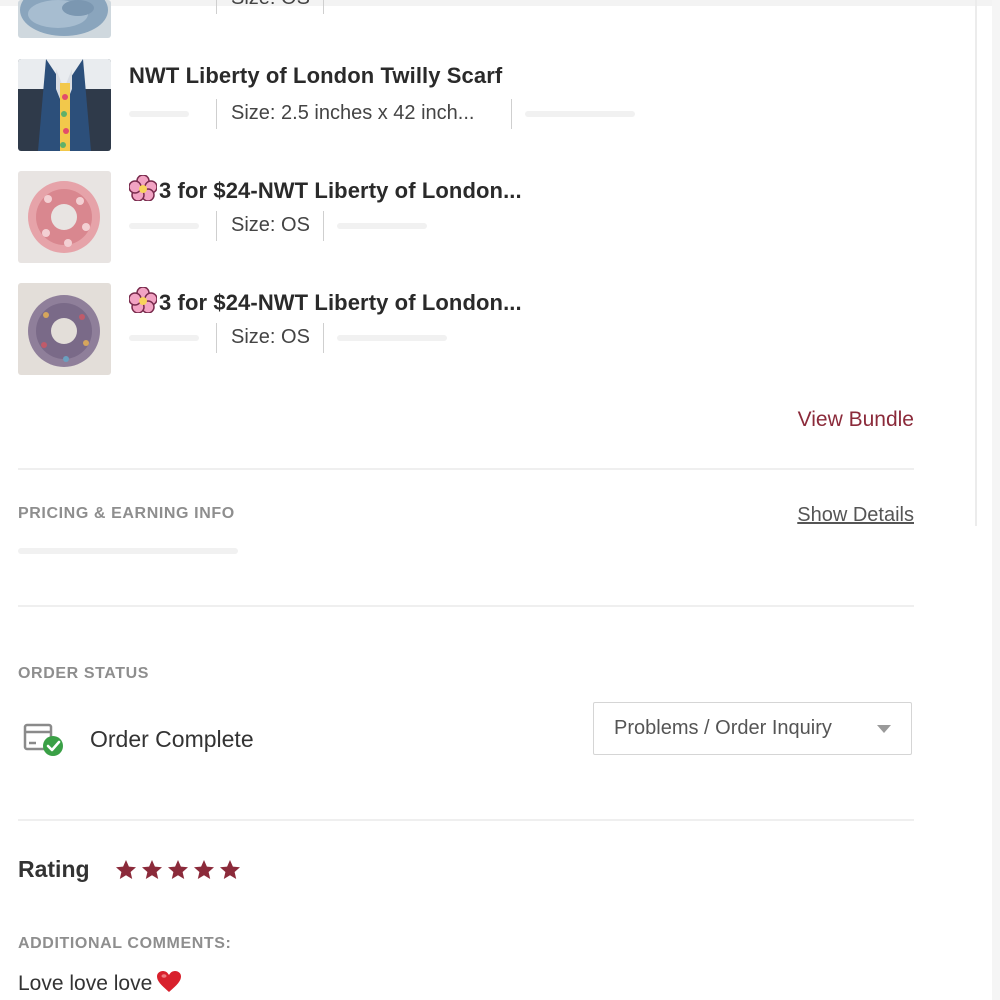  I want to click on purple-scrunchie-photo, so click(64, 329).